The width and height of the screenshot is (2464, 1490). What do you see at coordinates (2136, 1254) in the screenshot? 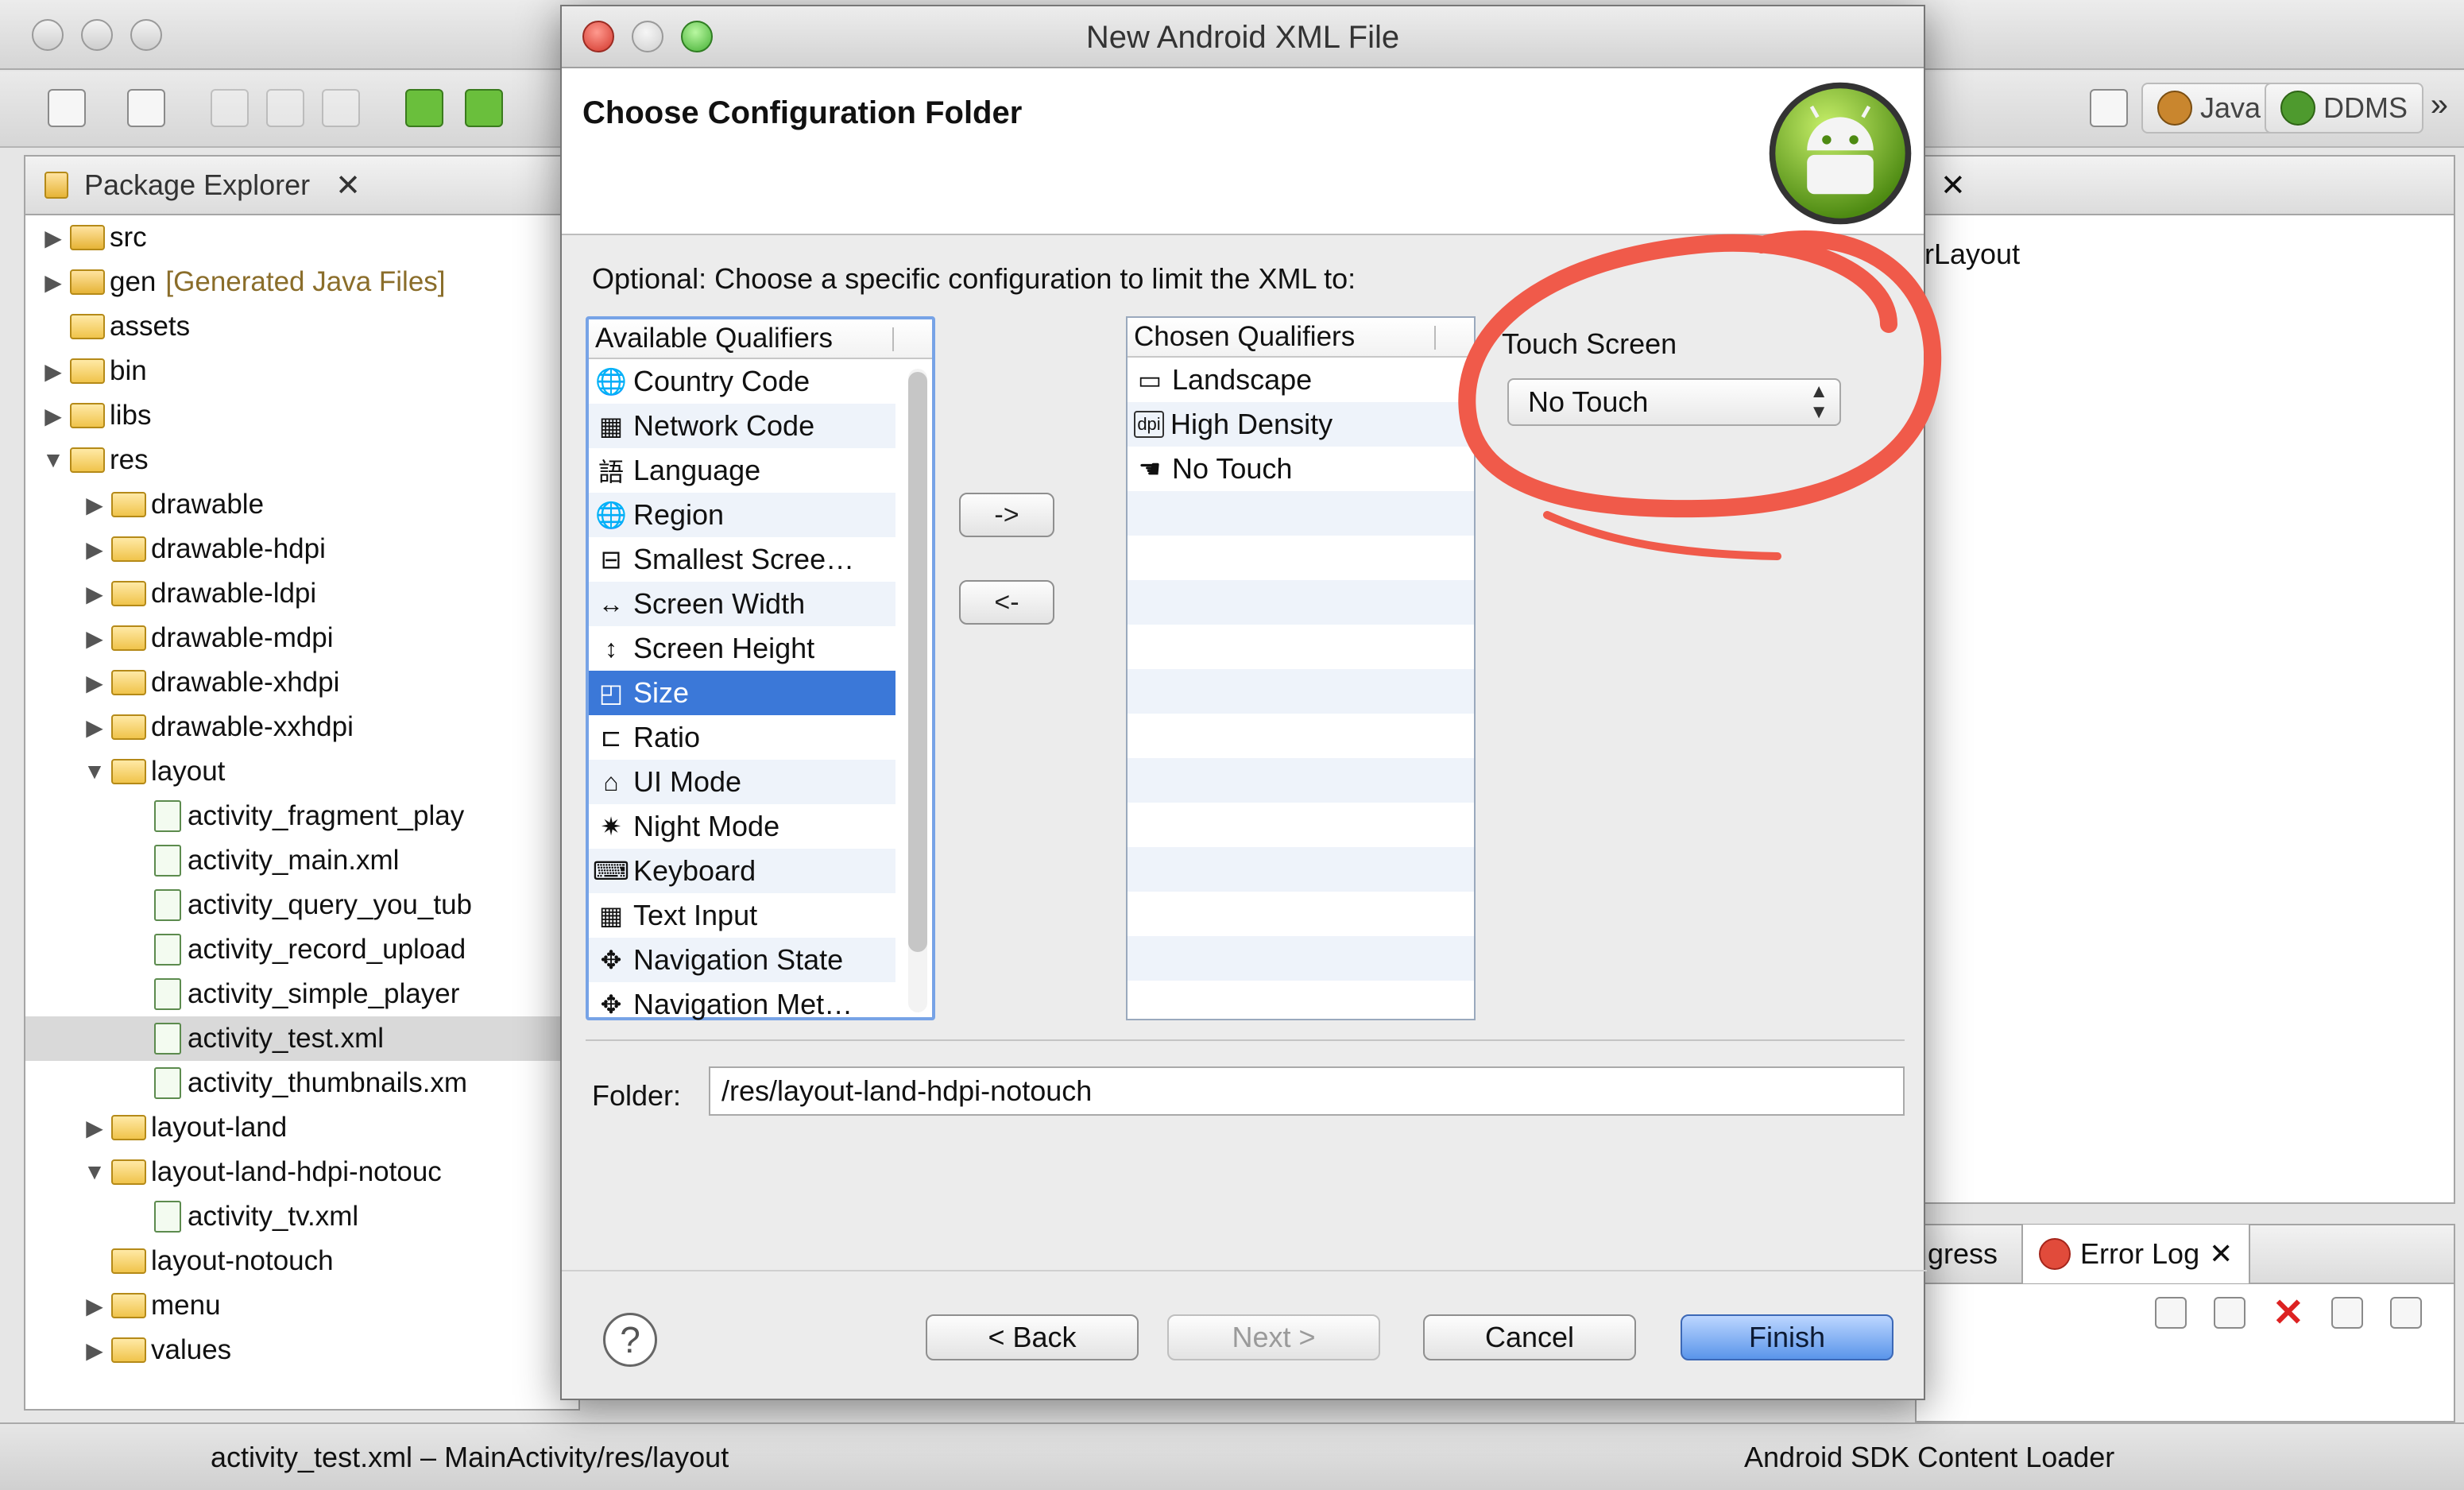
I see `error-log-tab: Error Log ✕` at bounding box center [2136, 1254].